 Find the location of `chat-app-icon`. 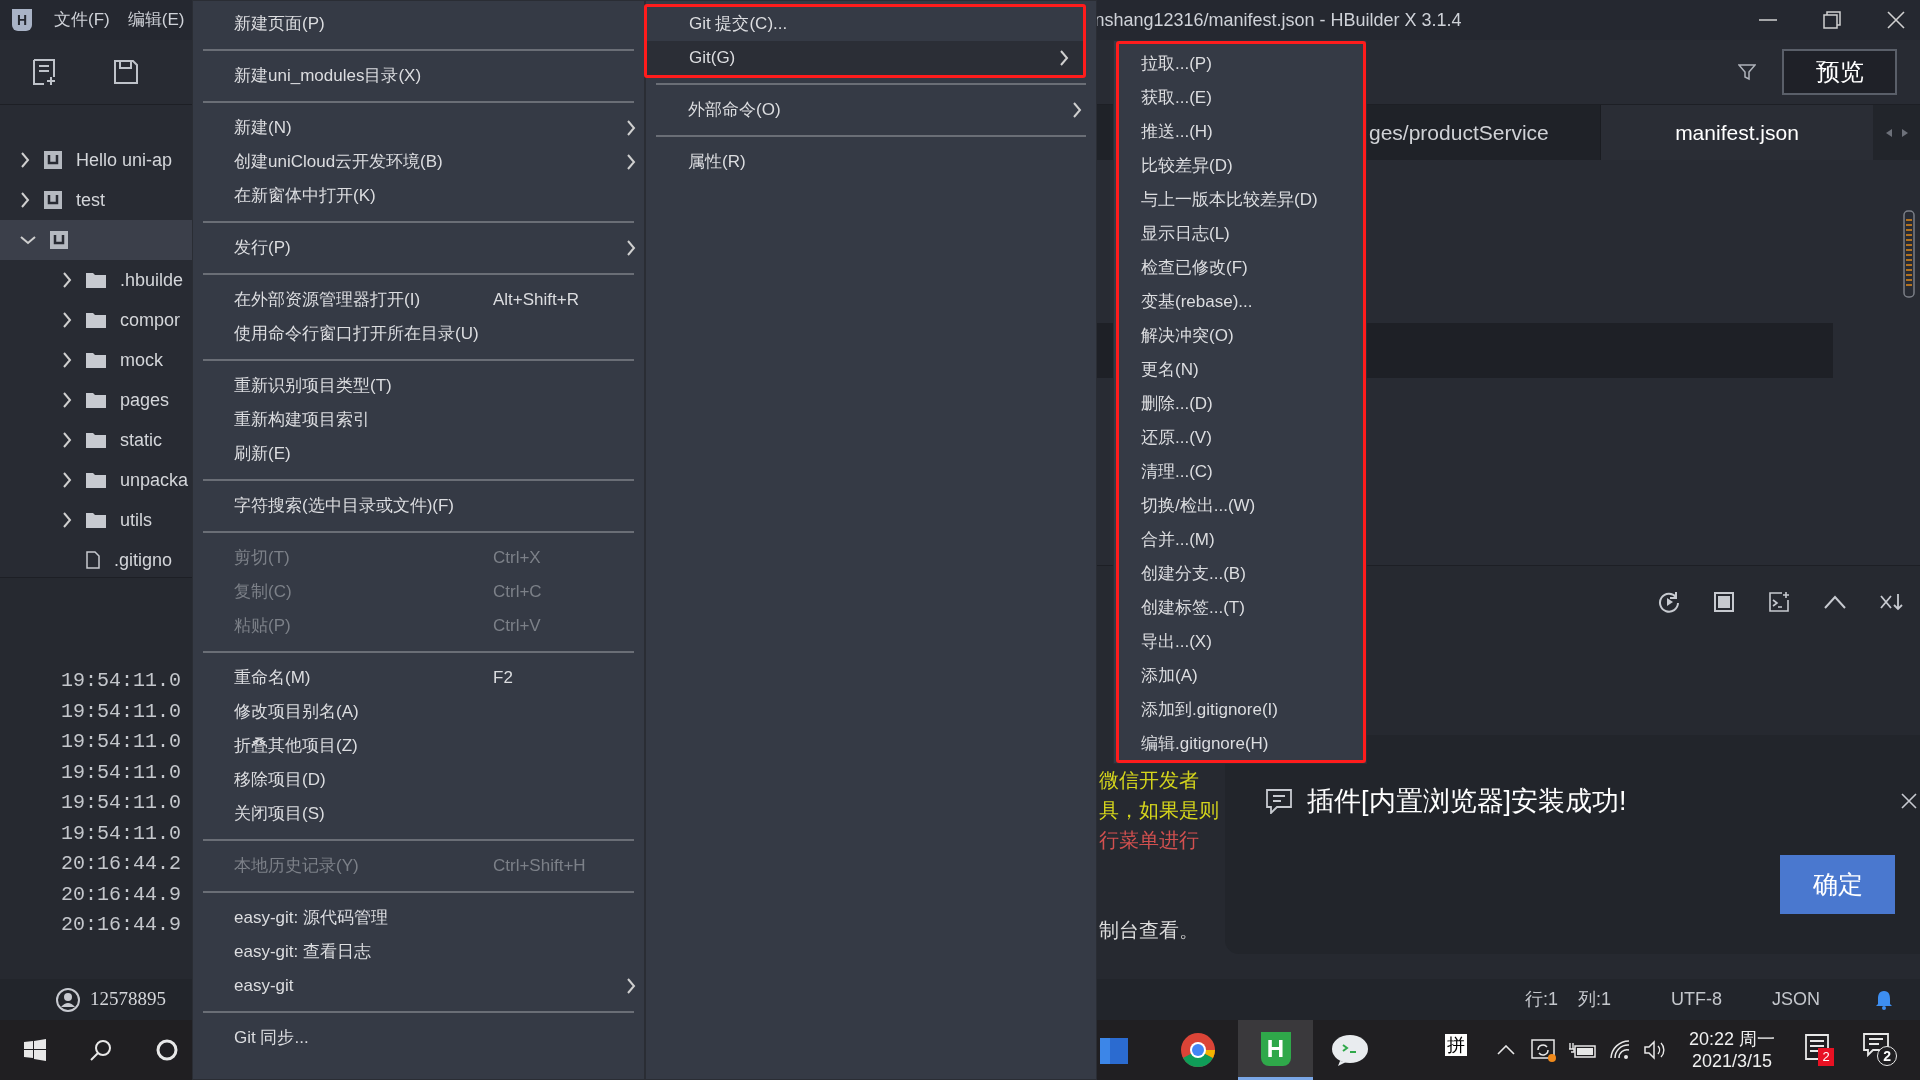

chat-app-icon is located at coordinates (1350, 1050).